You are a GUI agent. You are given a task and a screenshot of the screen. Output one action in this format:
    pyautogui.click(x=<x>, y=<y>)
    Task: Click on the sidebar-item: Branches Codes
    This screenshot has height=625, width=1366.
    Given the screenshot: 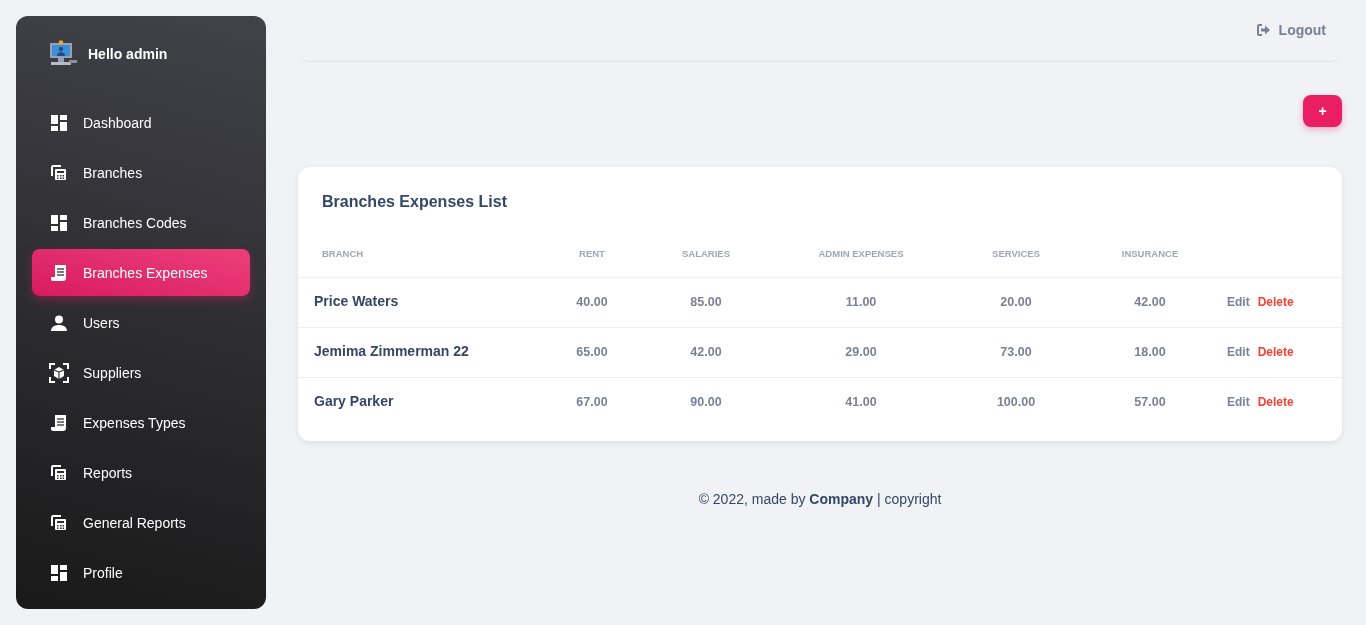 What is the action you would take?
    pyautogui.click(x=141, y=222)
    